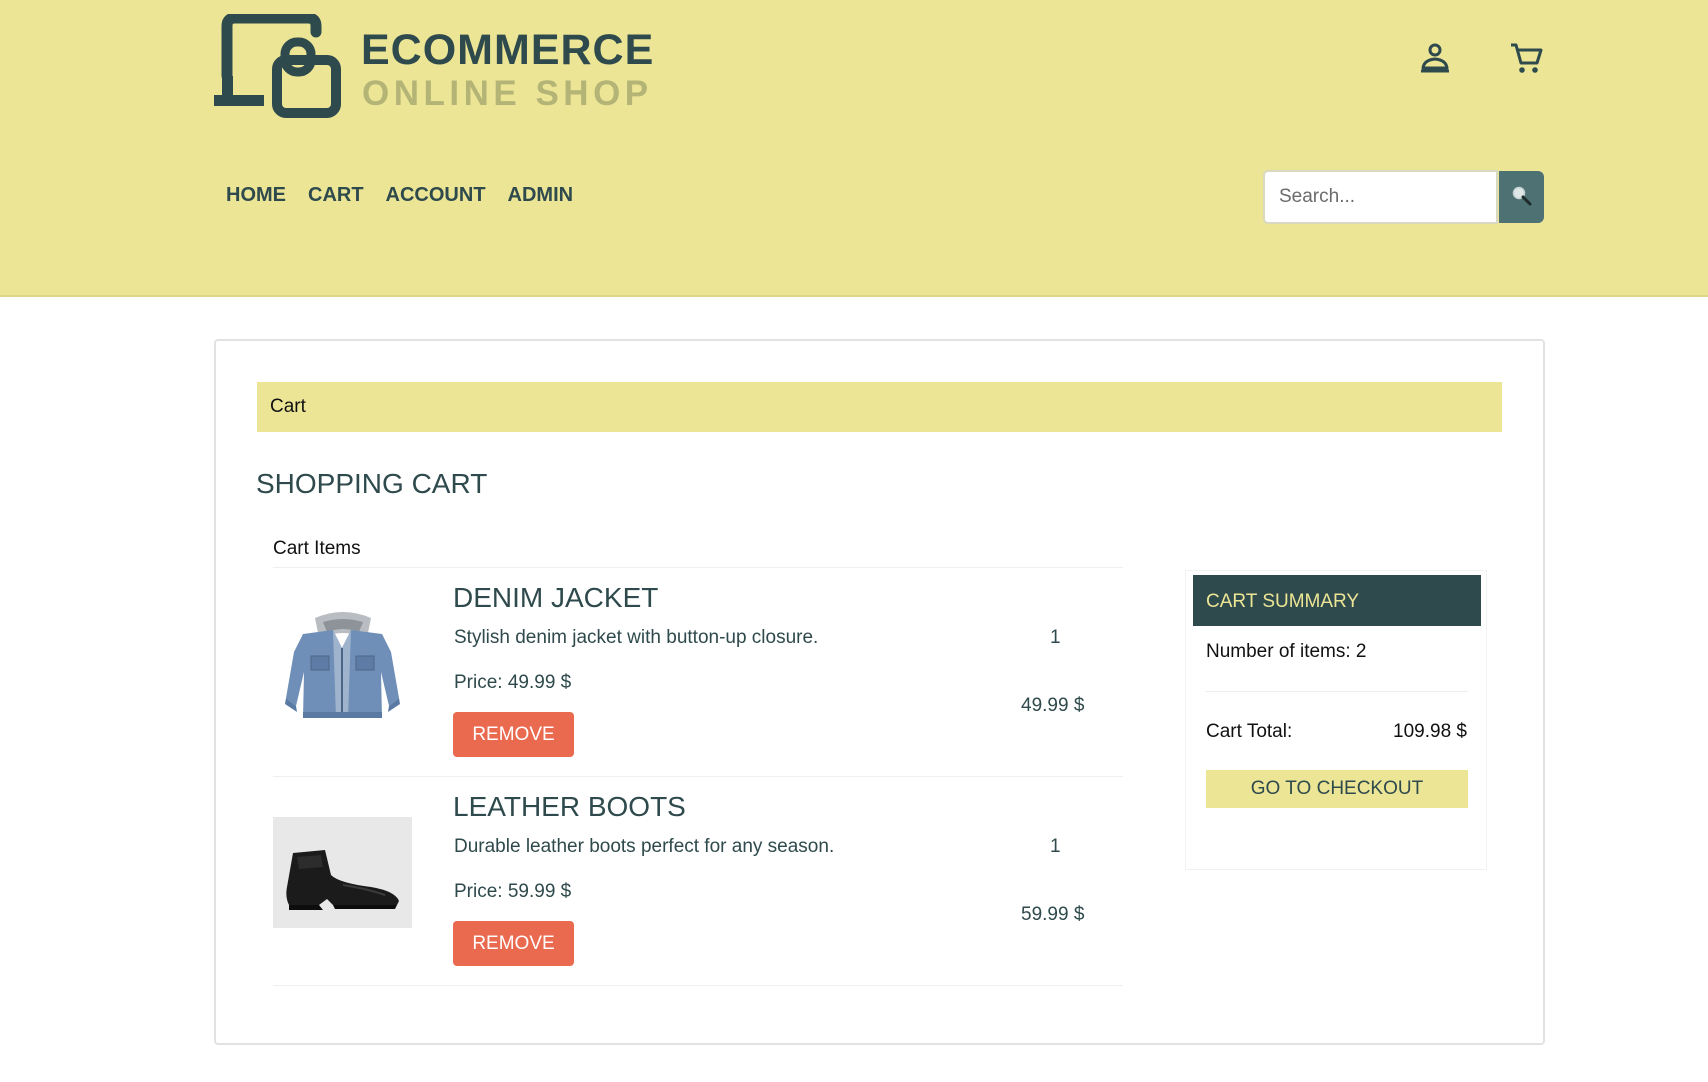 Image resolution: width=1708 pixels, height=1082 pixels. I want to click on item-price: Price: 49.99 $, so click(513, 682).